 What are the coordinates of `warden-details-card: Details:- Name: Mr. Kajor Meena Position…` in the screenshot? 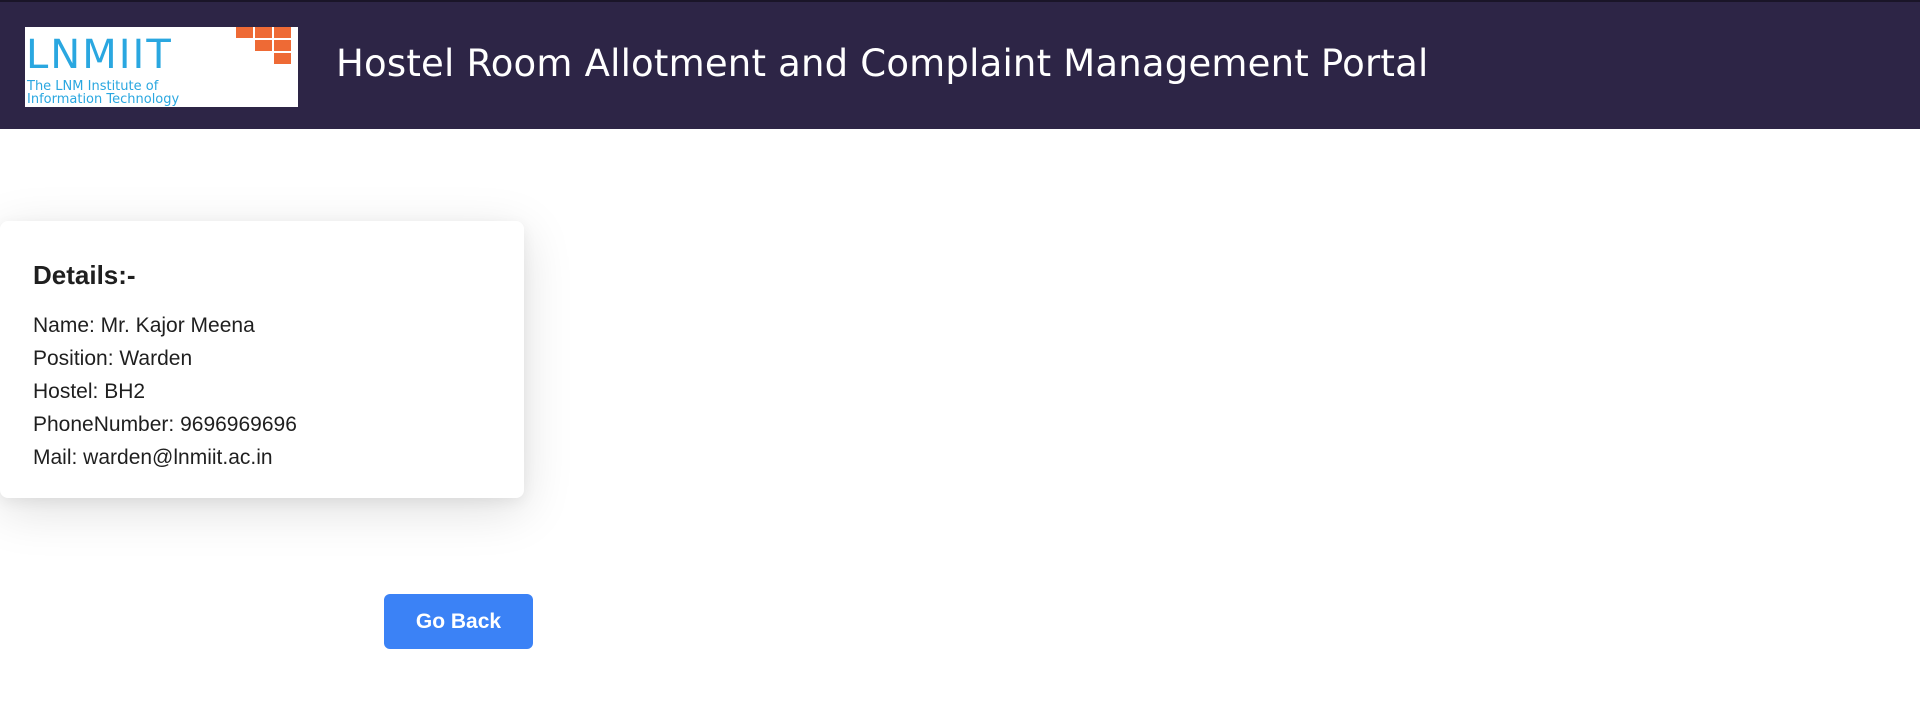 It's located at (262, 359).